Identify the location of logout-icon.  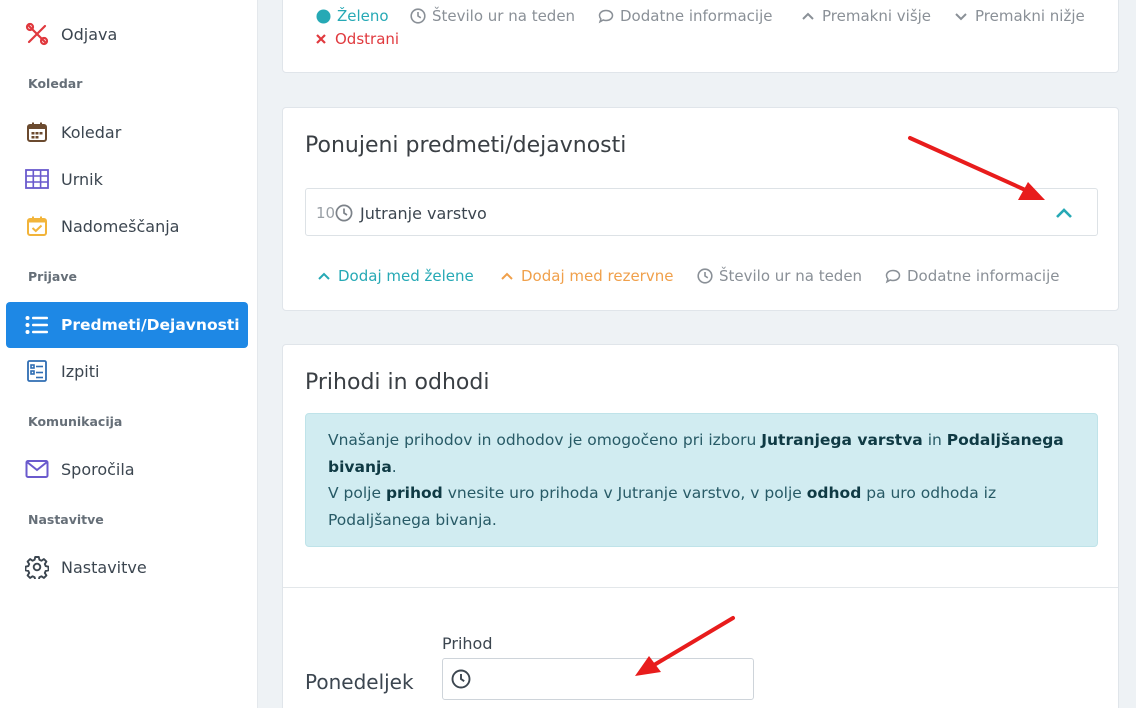
(37, 34).